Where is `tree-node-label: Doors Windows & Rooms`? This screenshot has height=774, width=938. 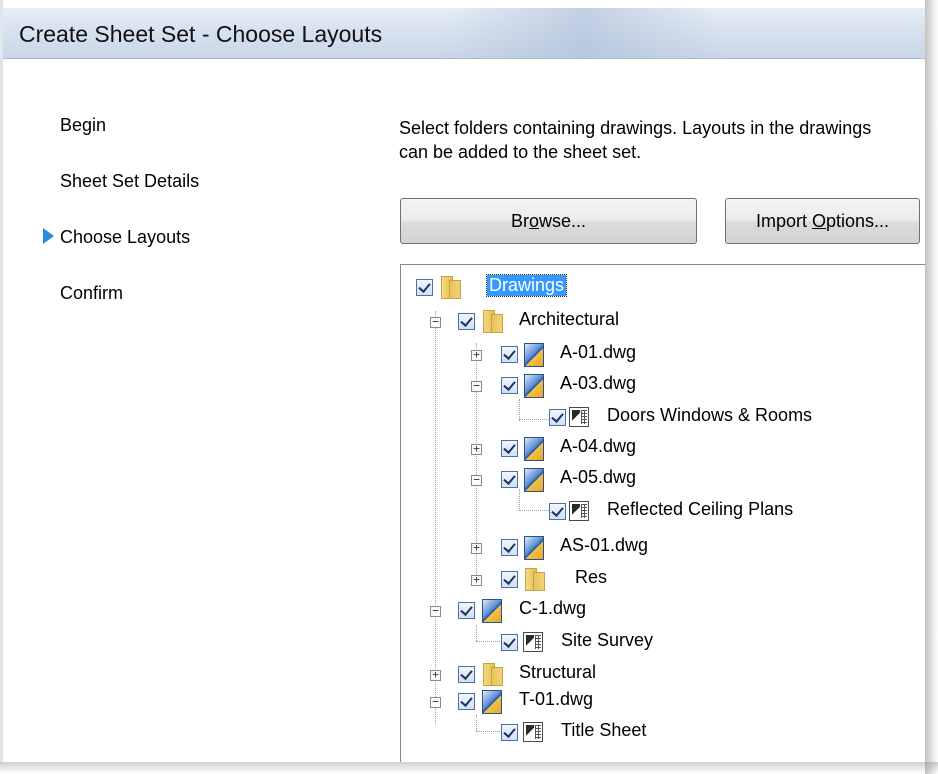
tree-node-label: Doors Windows & Rooms is located at coordinates (710, 415).